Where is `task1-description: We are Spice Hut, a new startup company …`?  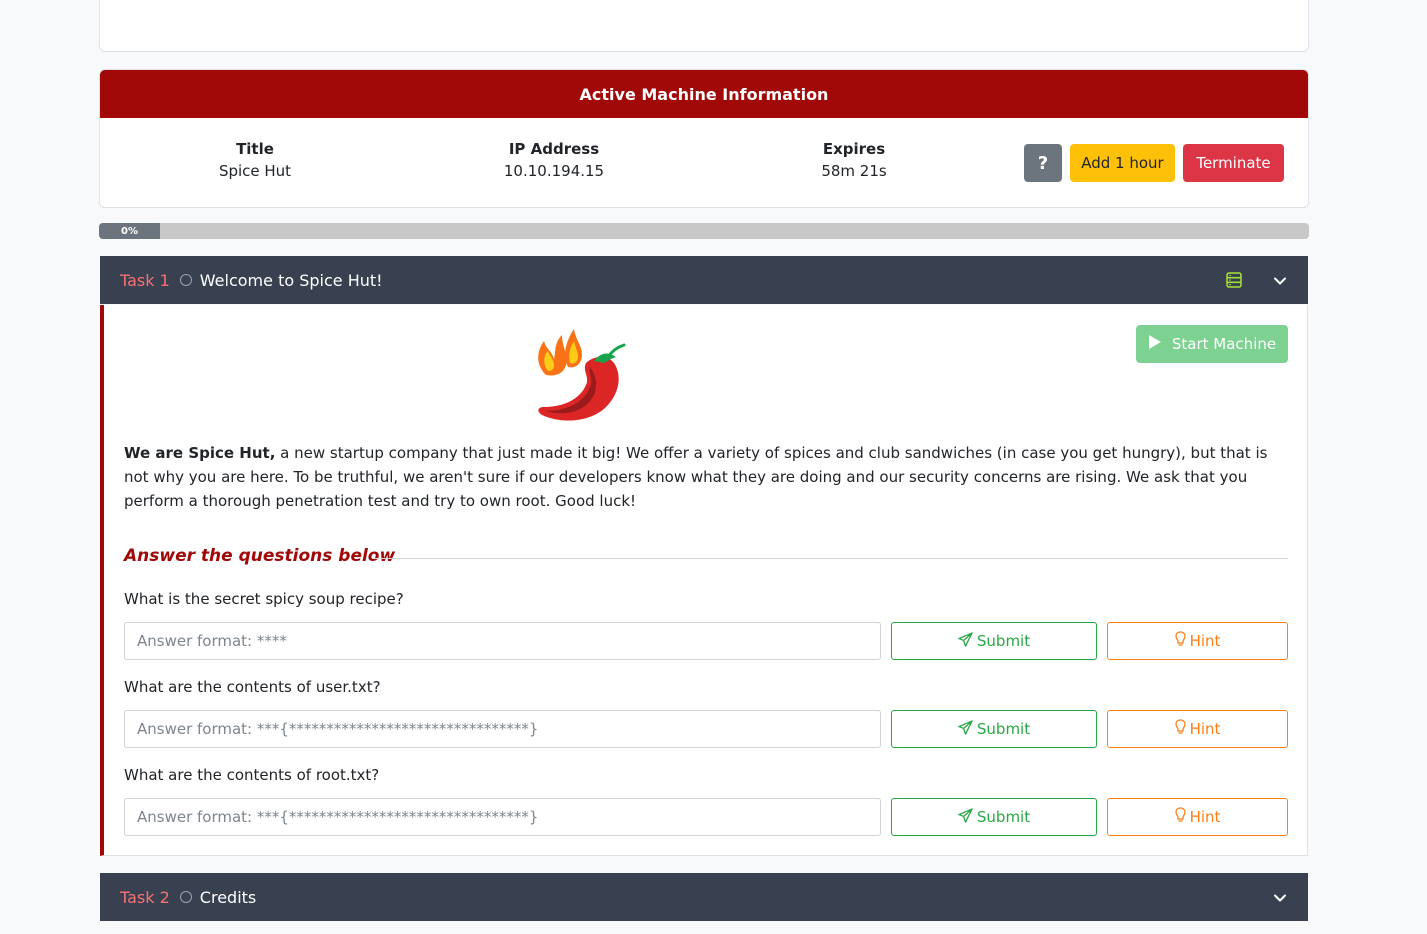 task1-description: We are Spice Hut, a new startup company … is located at coordinates (706, 477).